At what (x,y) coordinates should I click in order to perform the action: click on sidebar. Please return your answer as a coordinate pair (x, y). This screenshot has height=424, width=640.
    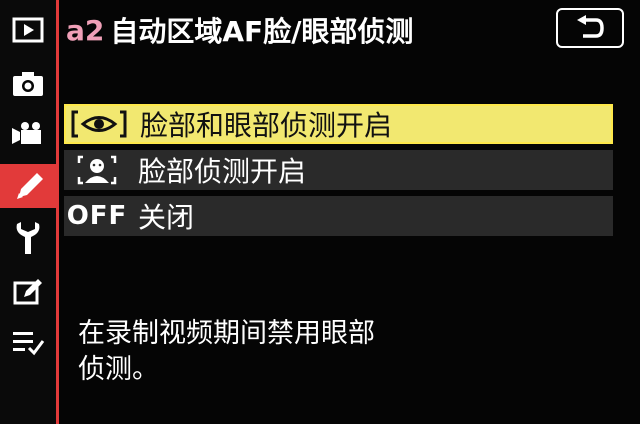
    Looking at the image, I should click on (29, 212).